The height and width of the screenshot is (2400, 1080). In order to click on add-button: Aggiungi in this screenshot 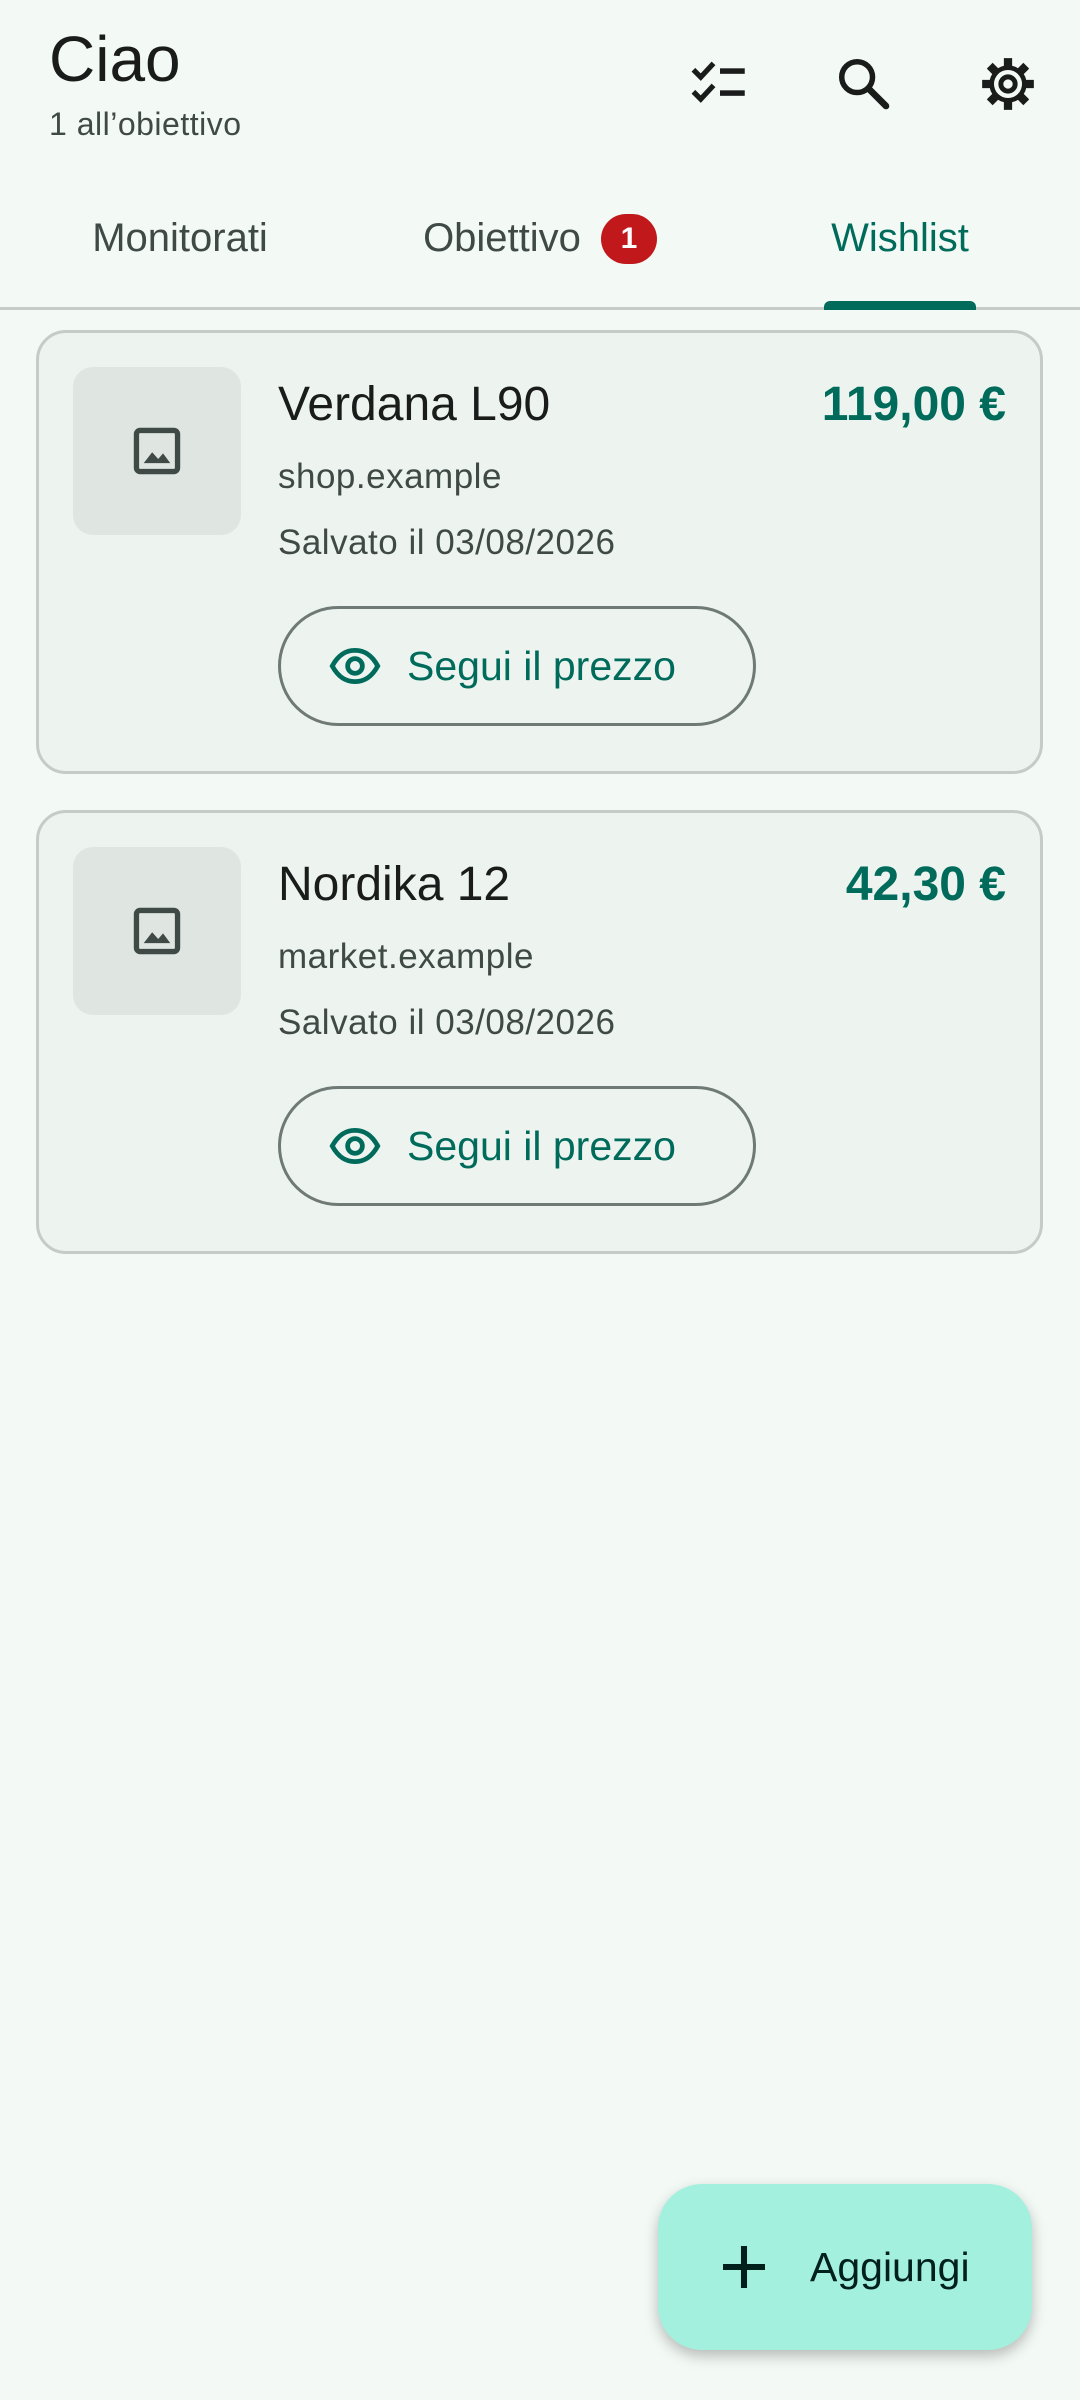, I will do `click(845, 2267)`.